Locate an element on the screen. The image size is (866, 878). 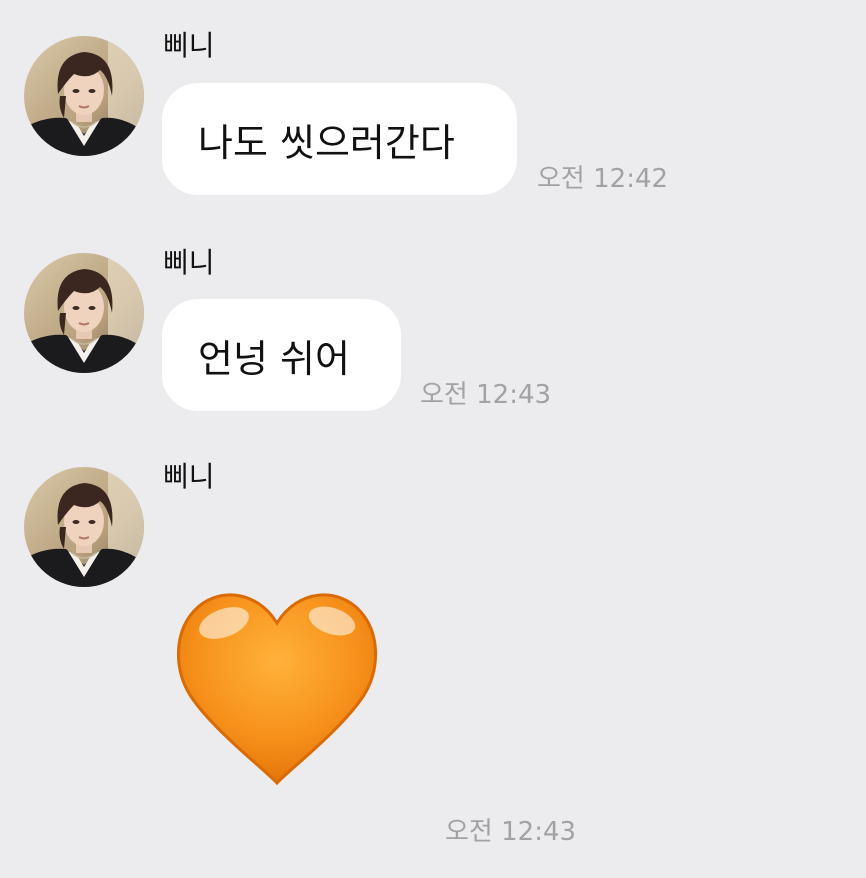
orange-heart-icon is located at coordinates (277, 689).